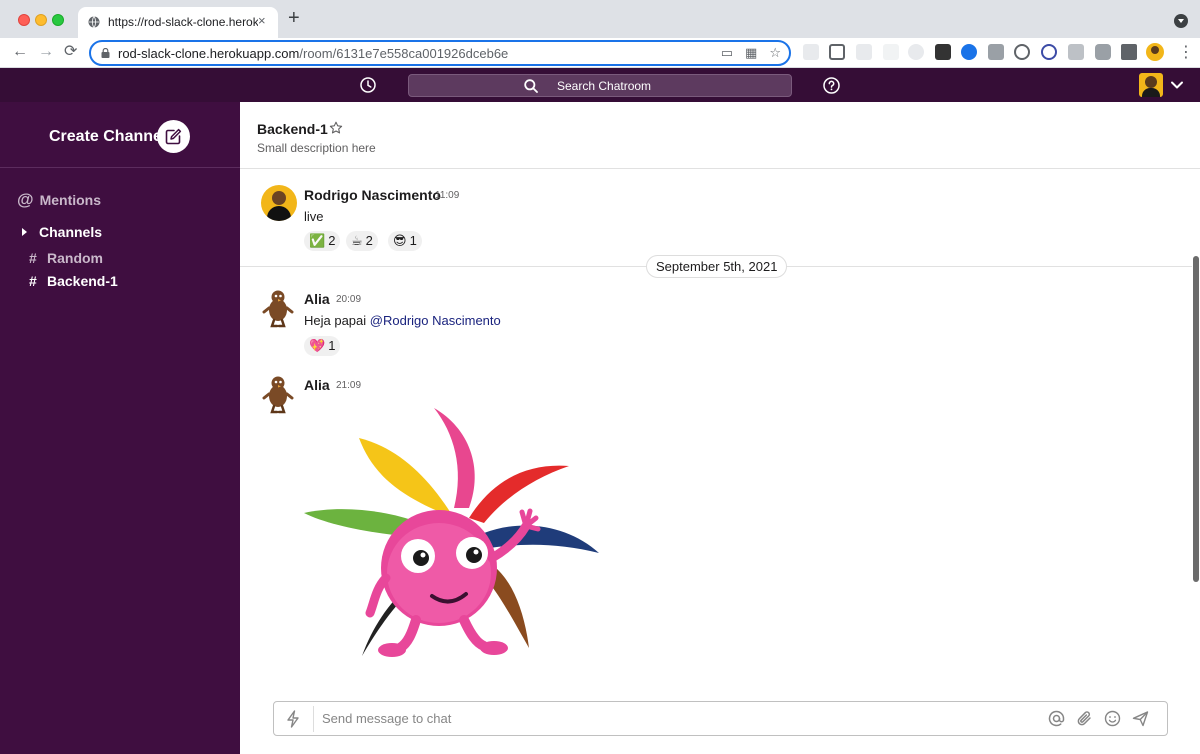 The height and width of the screenshot is (754, 1200). I want to click on extension-screenshot-icon, so click(837, 52).